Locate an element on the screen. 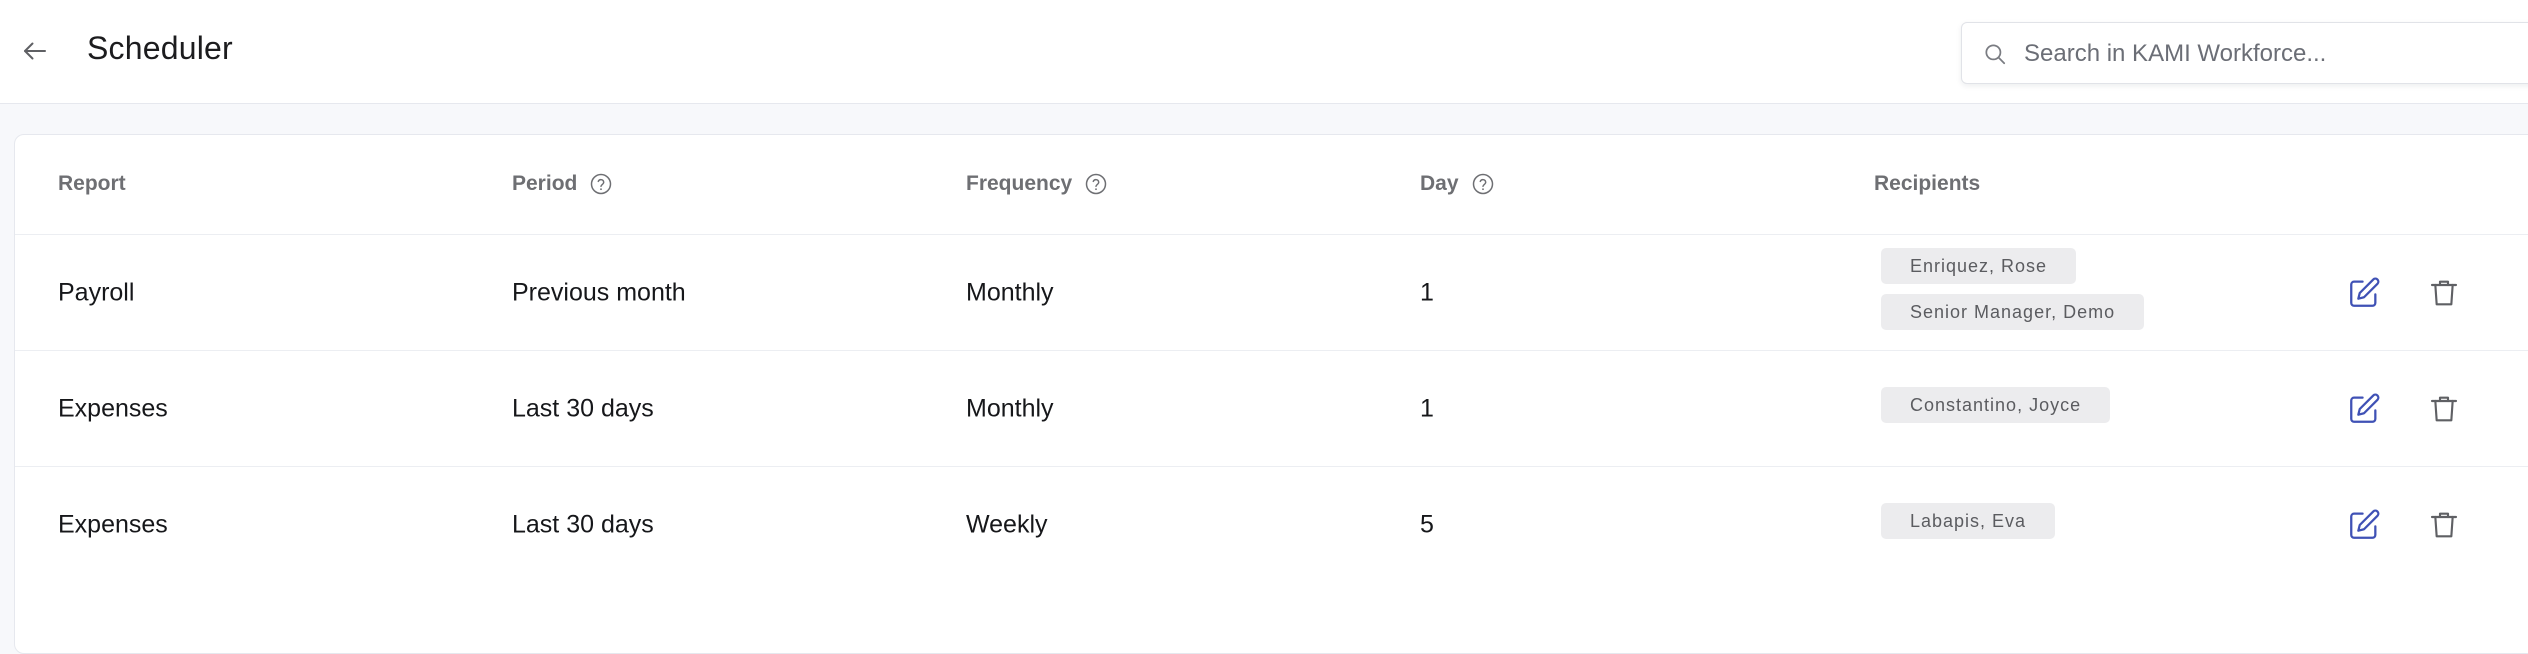 The width and height of the screenshot is (2528, 654). recipient-chip: Labapis, Eva is located at coordinates (1968, 521).